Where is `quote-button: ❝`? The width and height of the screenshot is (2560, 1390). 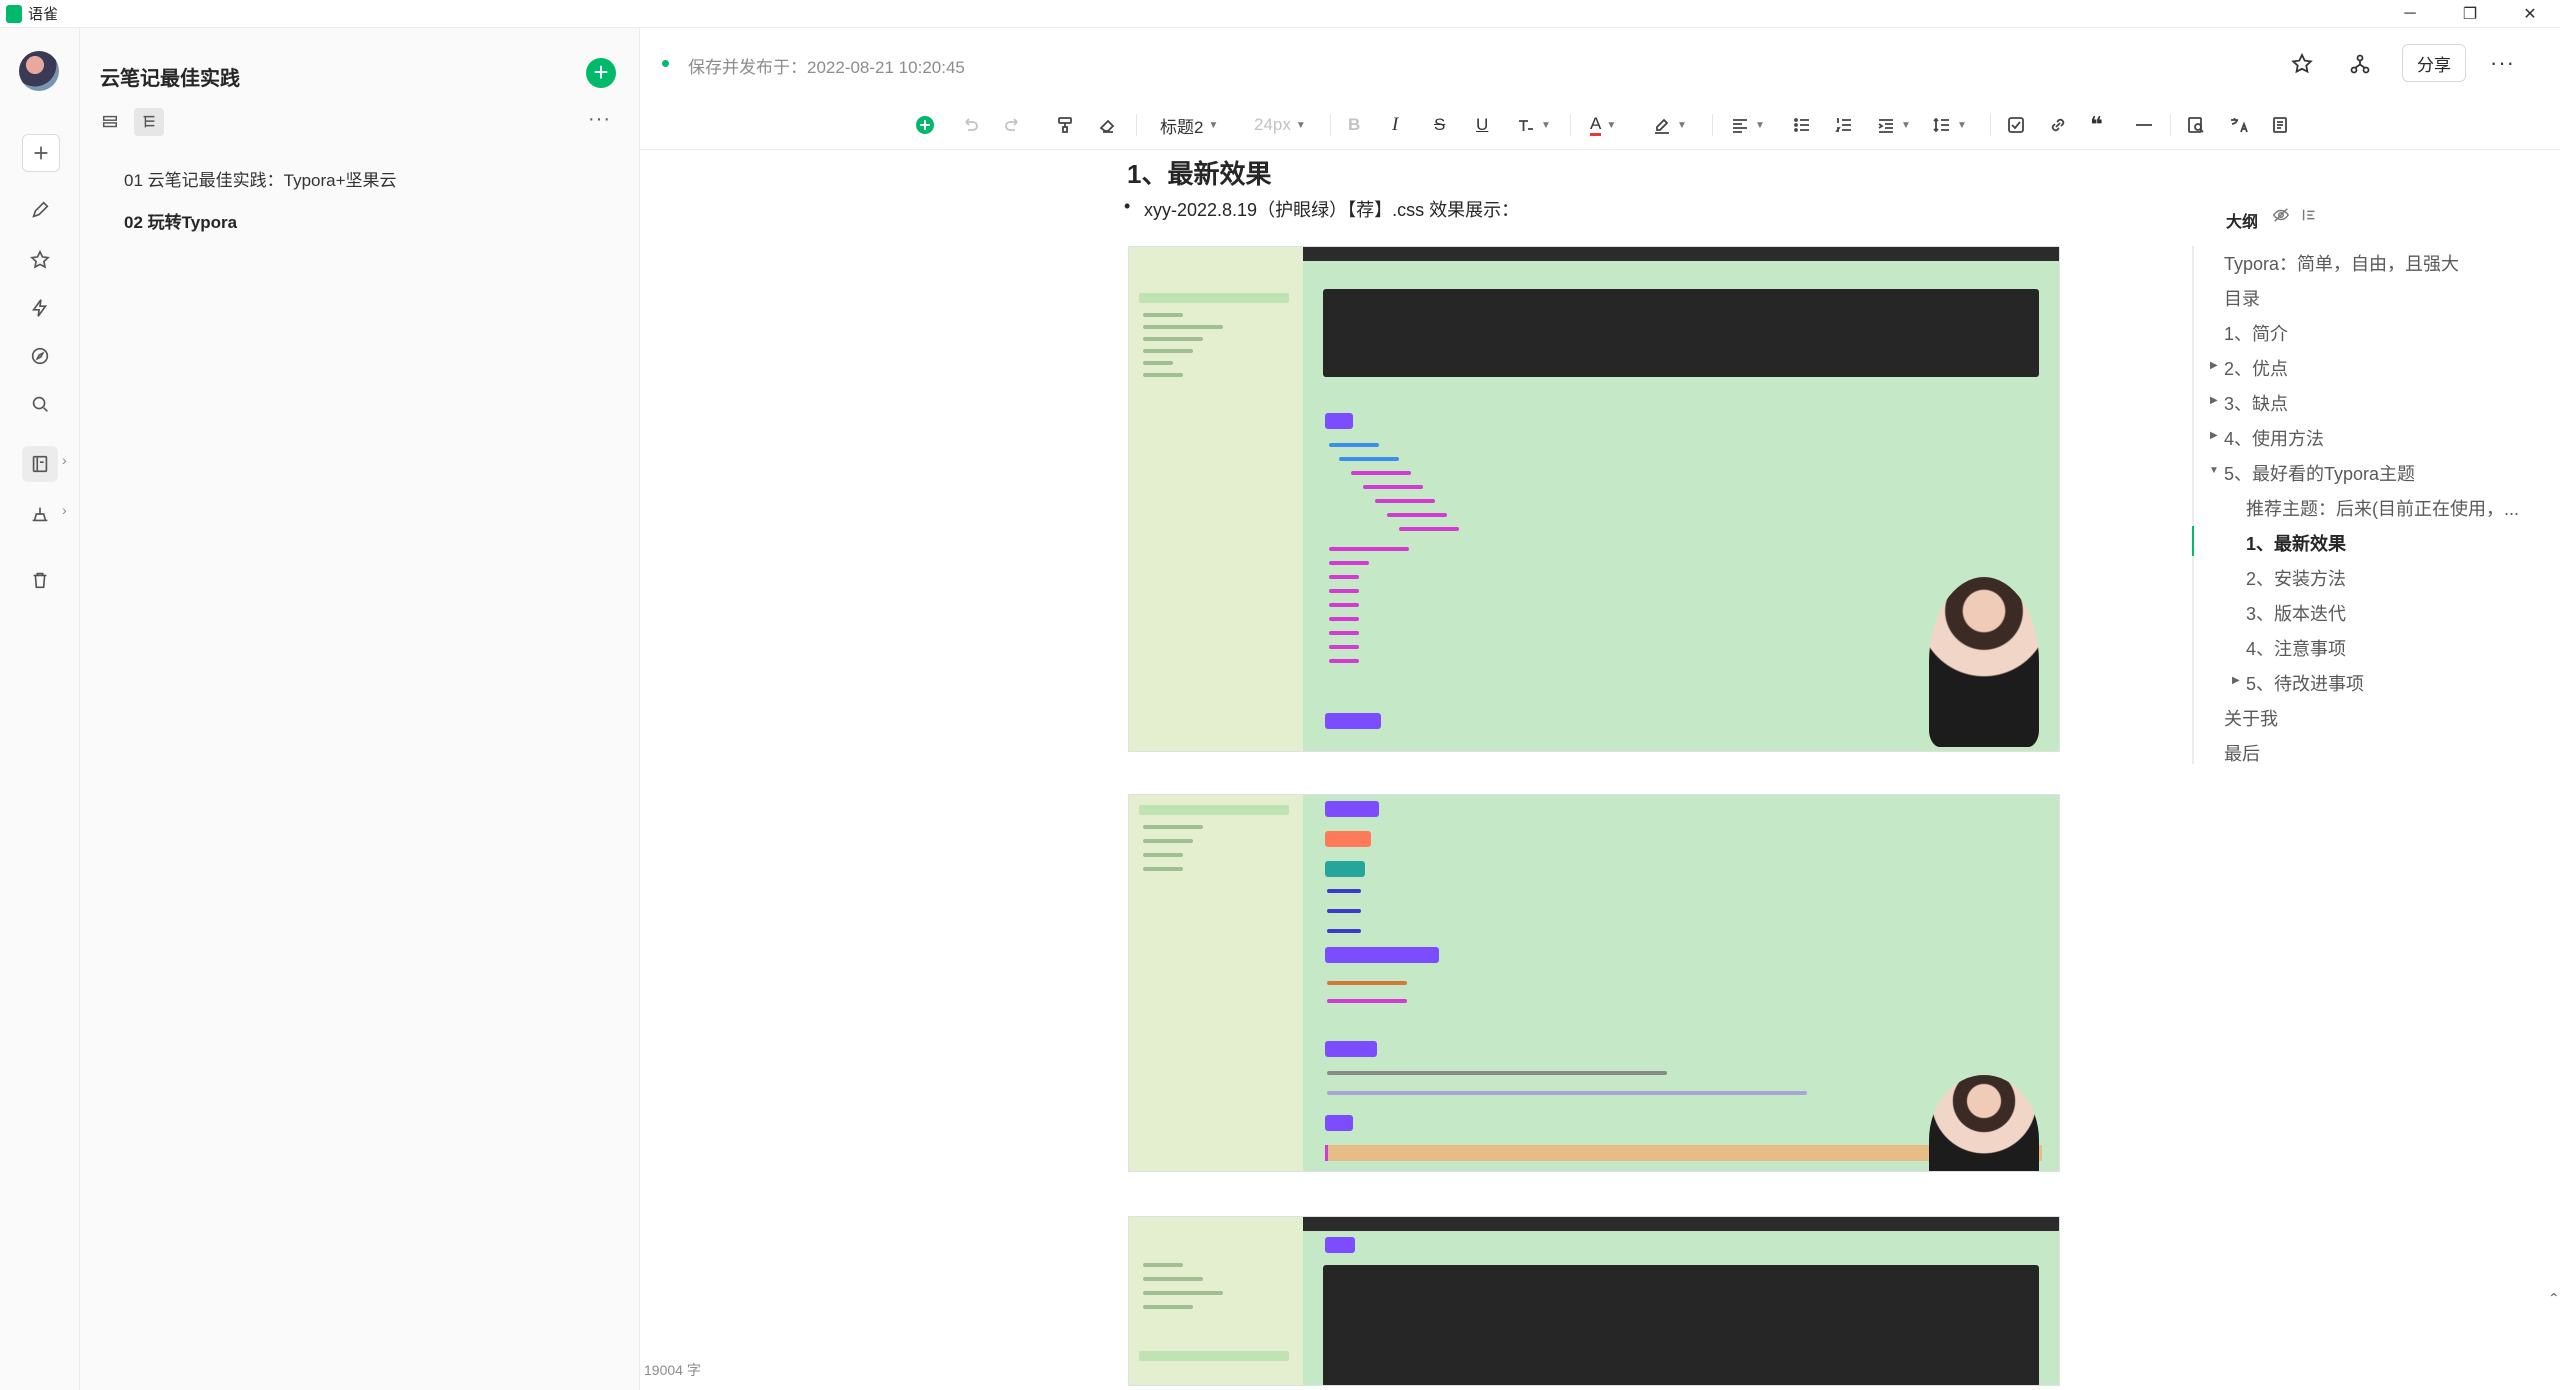 quote-button: ❝ is located at coordinates (2096, 125).